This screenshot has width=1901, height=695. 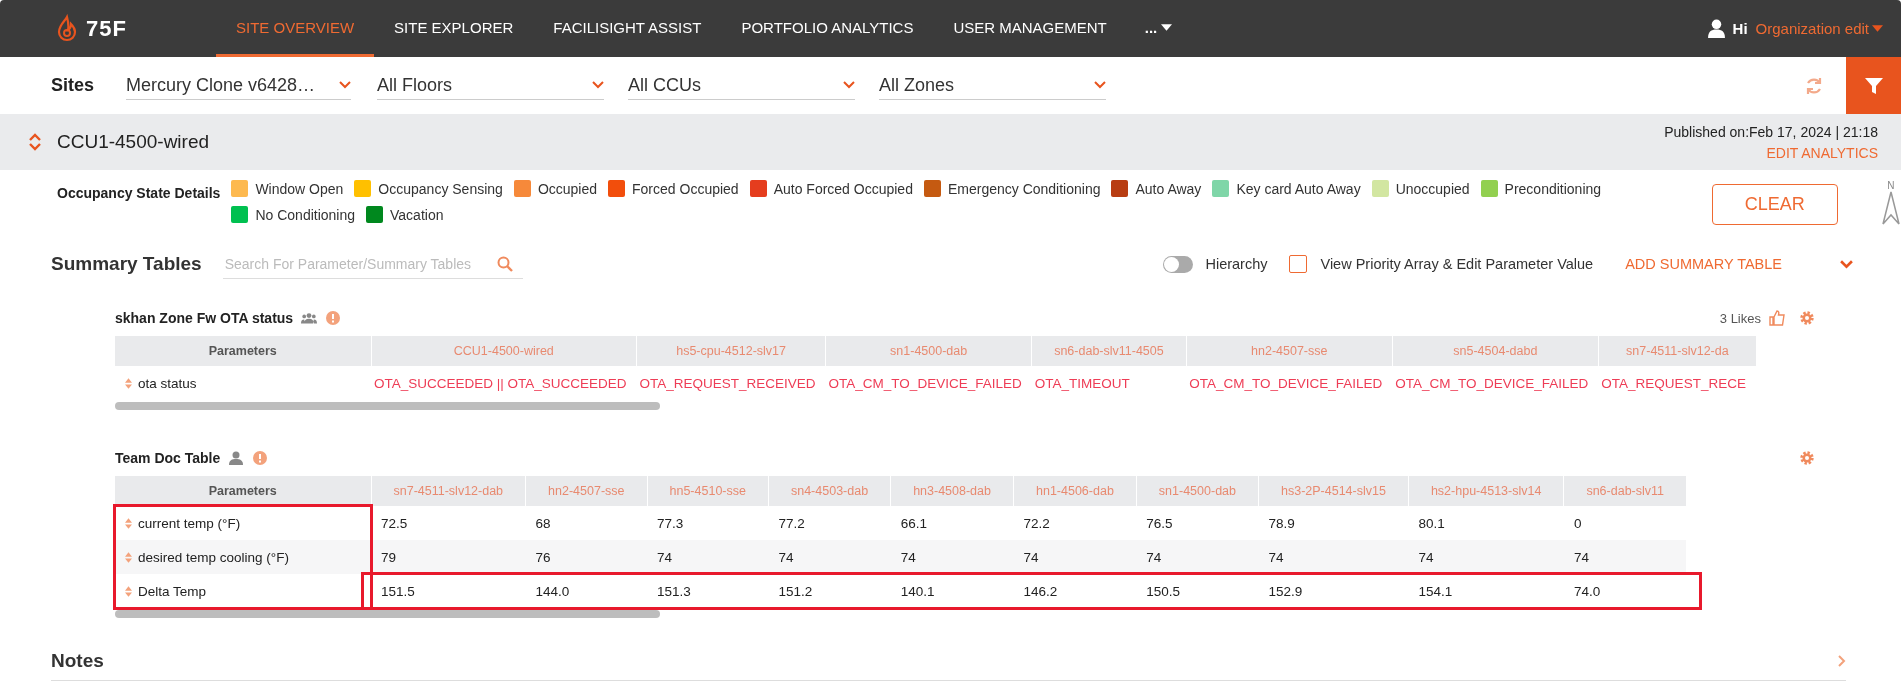 I want to click on nav-tab: SITE EXPLORER, so click(x=454, y=28).